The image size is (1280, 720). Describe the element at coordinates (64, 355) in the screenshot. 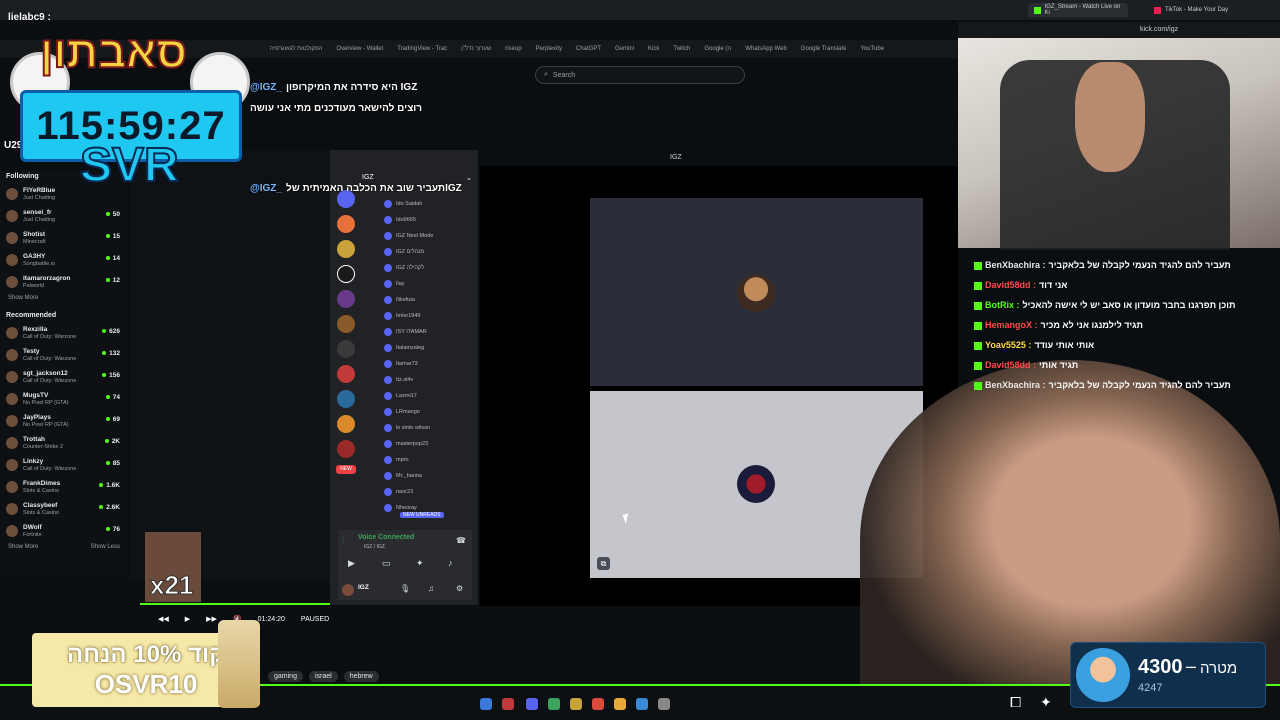

I see `channel-item: Testy Call of Duty: Warzone 132` at that location.